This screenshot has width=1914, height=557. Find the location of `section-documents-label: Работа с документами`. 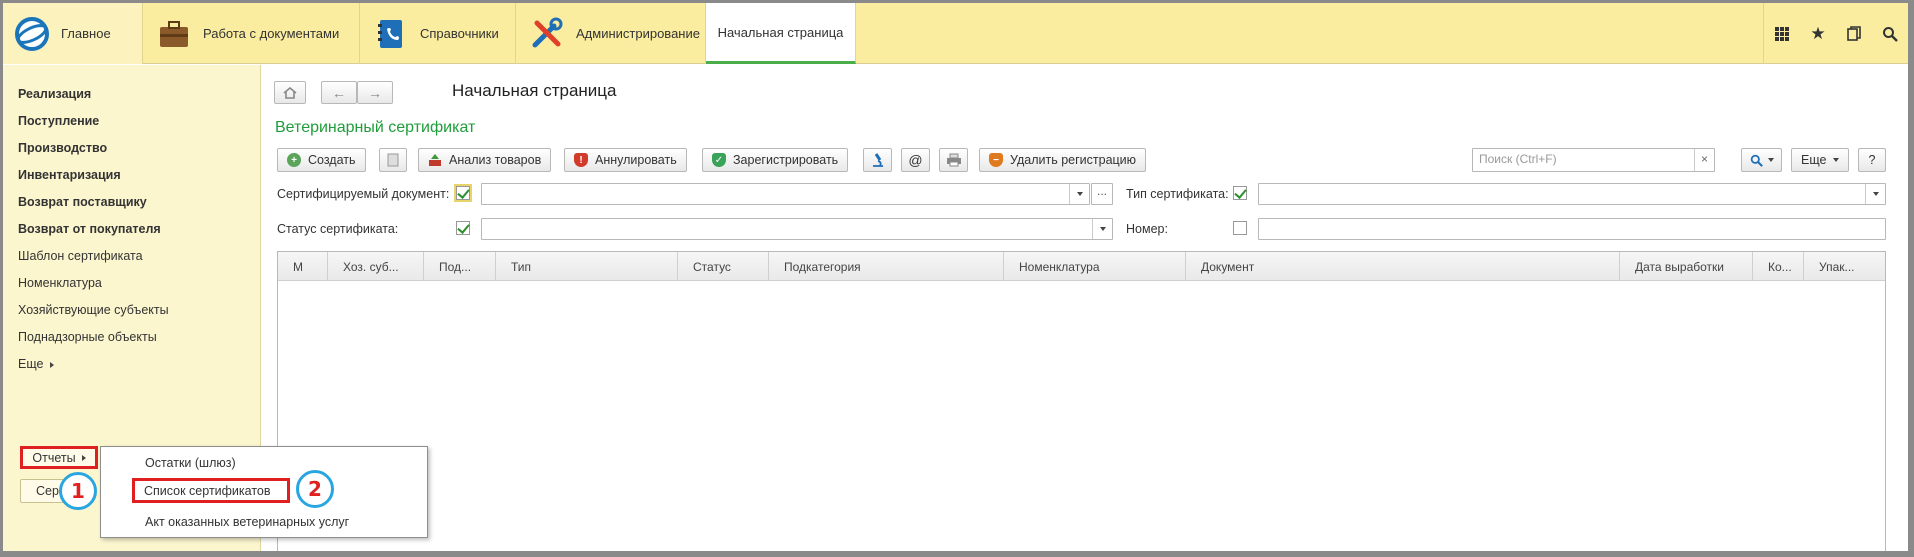

section-documents-label: Работа с документами is located at coordinates (271, 33).